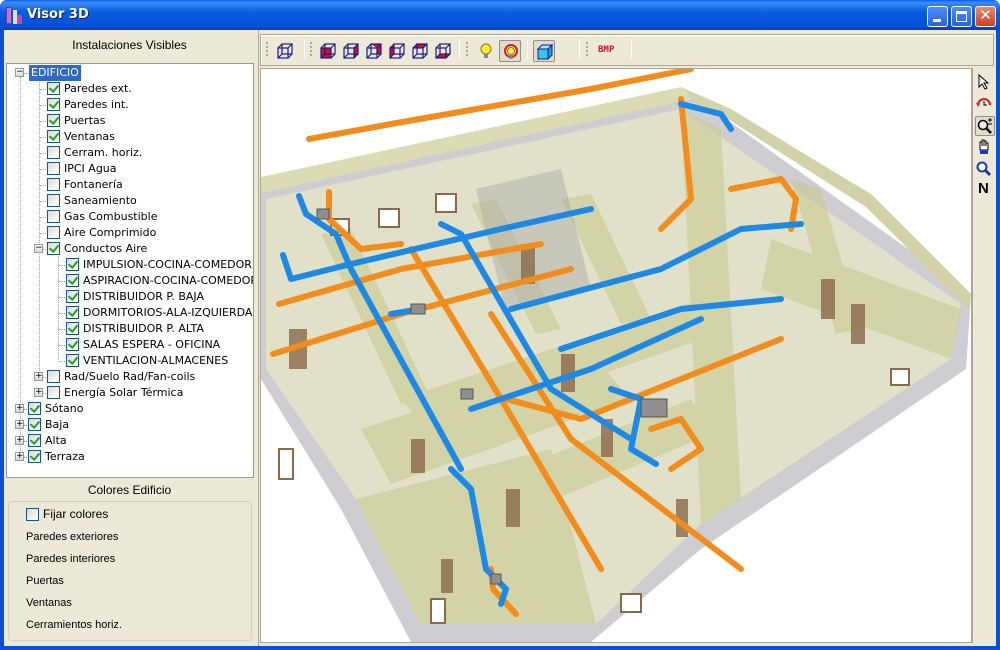 The image size is (1000, 650). What do you see at coordinates (130, 201) in the screenshot?
I see `tree-item: Saneamiento` at bounding box center [130, 201].